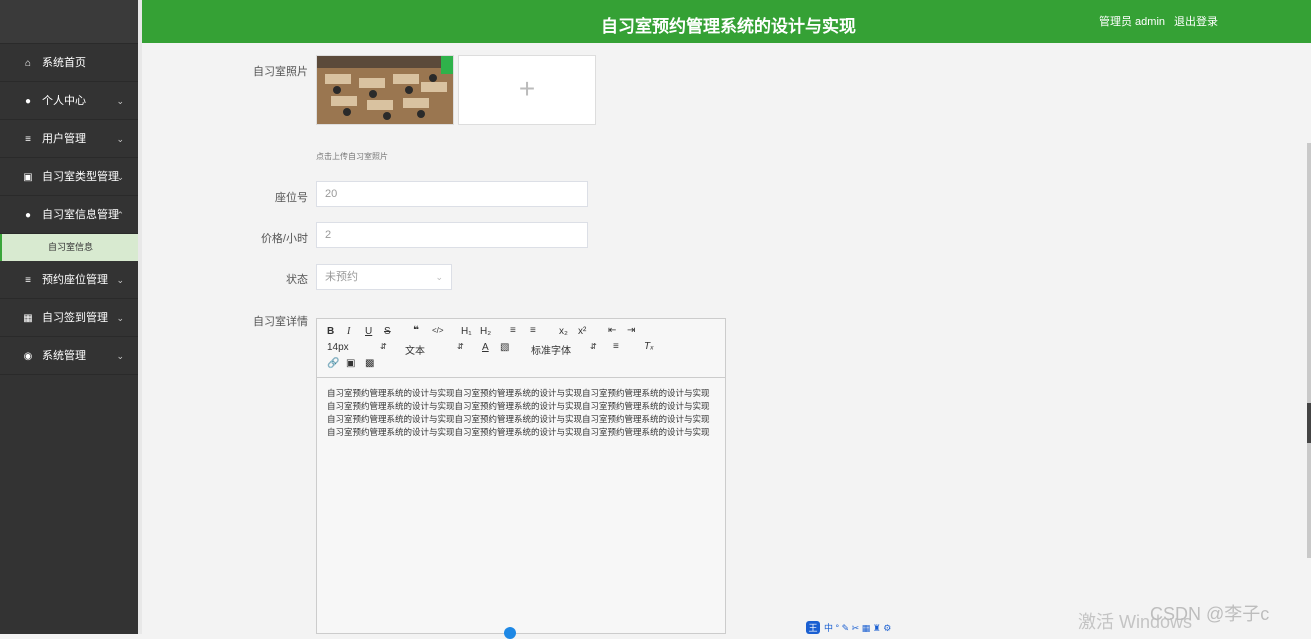 The image size is (1311, 639). What do you see at coordinates (466, 331) in the screenshot?
I see `heading1-icon: H₁` at bounding box center [466, 331].